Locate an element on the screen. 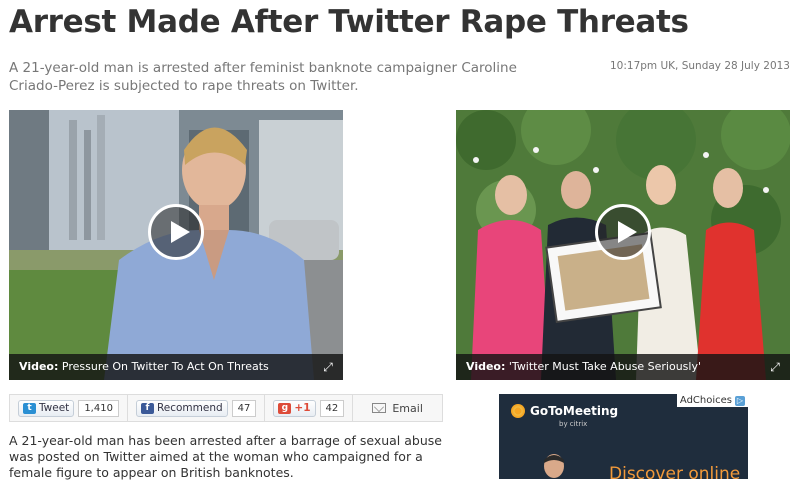 The image size is (800, 481). video-label-1: Video: is located at coordinates (39, 366).